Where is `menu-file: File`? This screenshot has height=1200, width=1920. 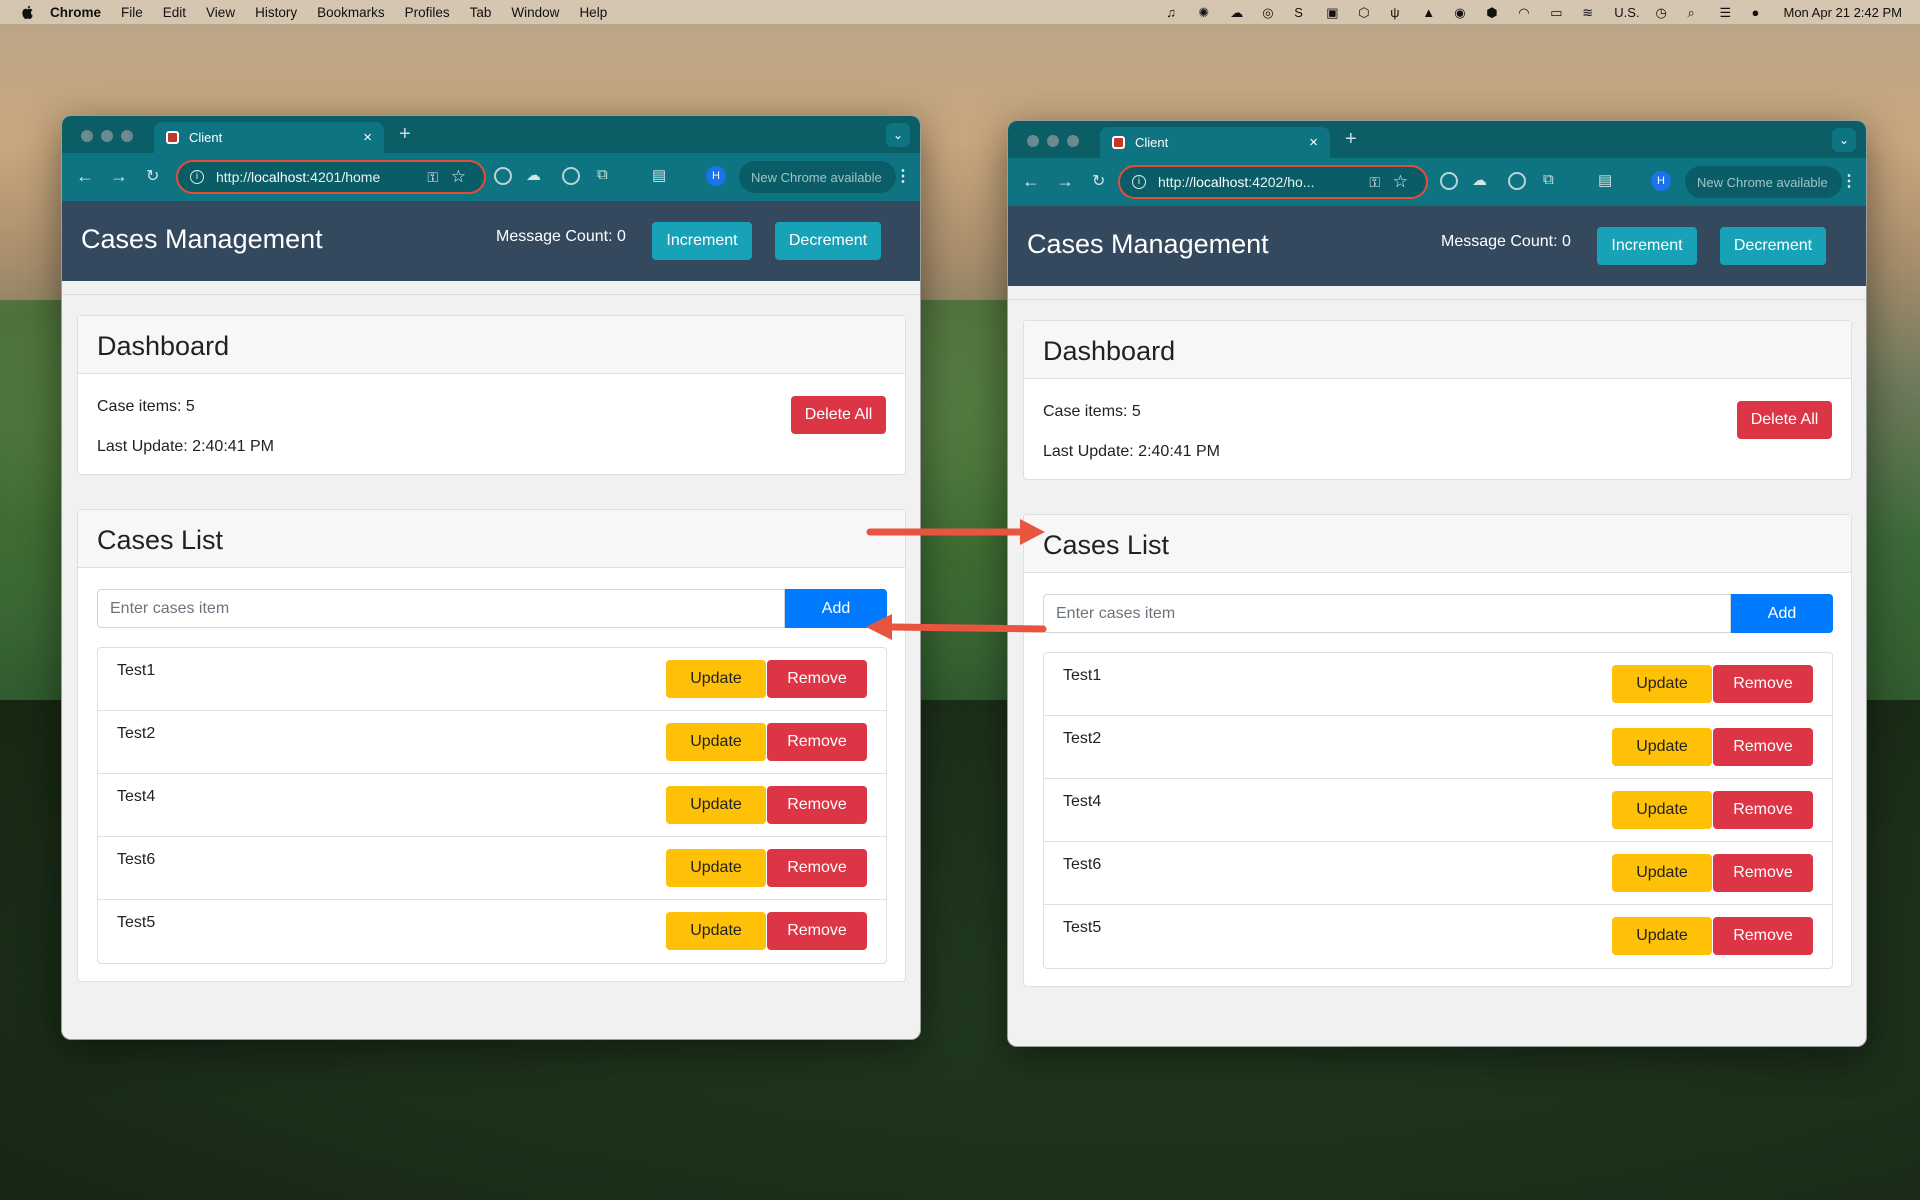
menu-file: File is located at coordinates (132, 12).